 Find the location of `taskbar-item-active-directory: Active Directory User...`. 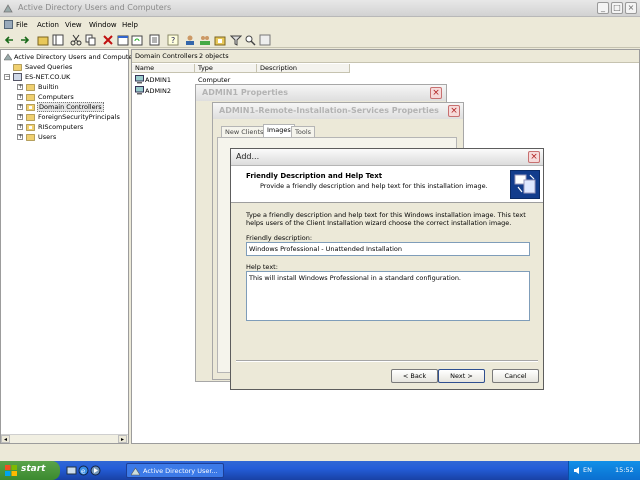

taskbar-item-active-directory: Active Directory User... is located at coordinates (175, 470).